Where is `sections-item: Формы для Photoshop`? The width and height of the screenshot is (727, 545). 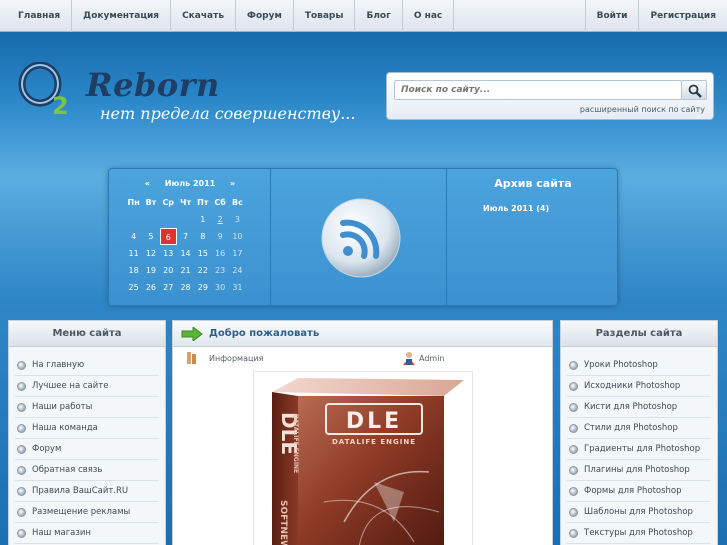 sections-item: Формы для Photoshop is located at coordinates (639, 491).